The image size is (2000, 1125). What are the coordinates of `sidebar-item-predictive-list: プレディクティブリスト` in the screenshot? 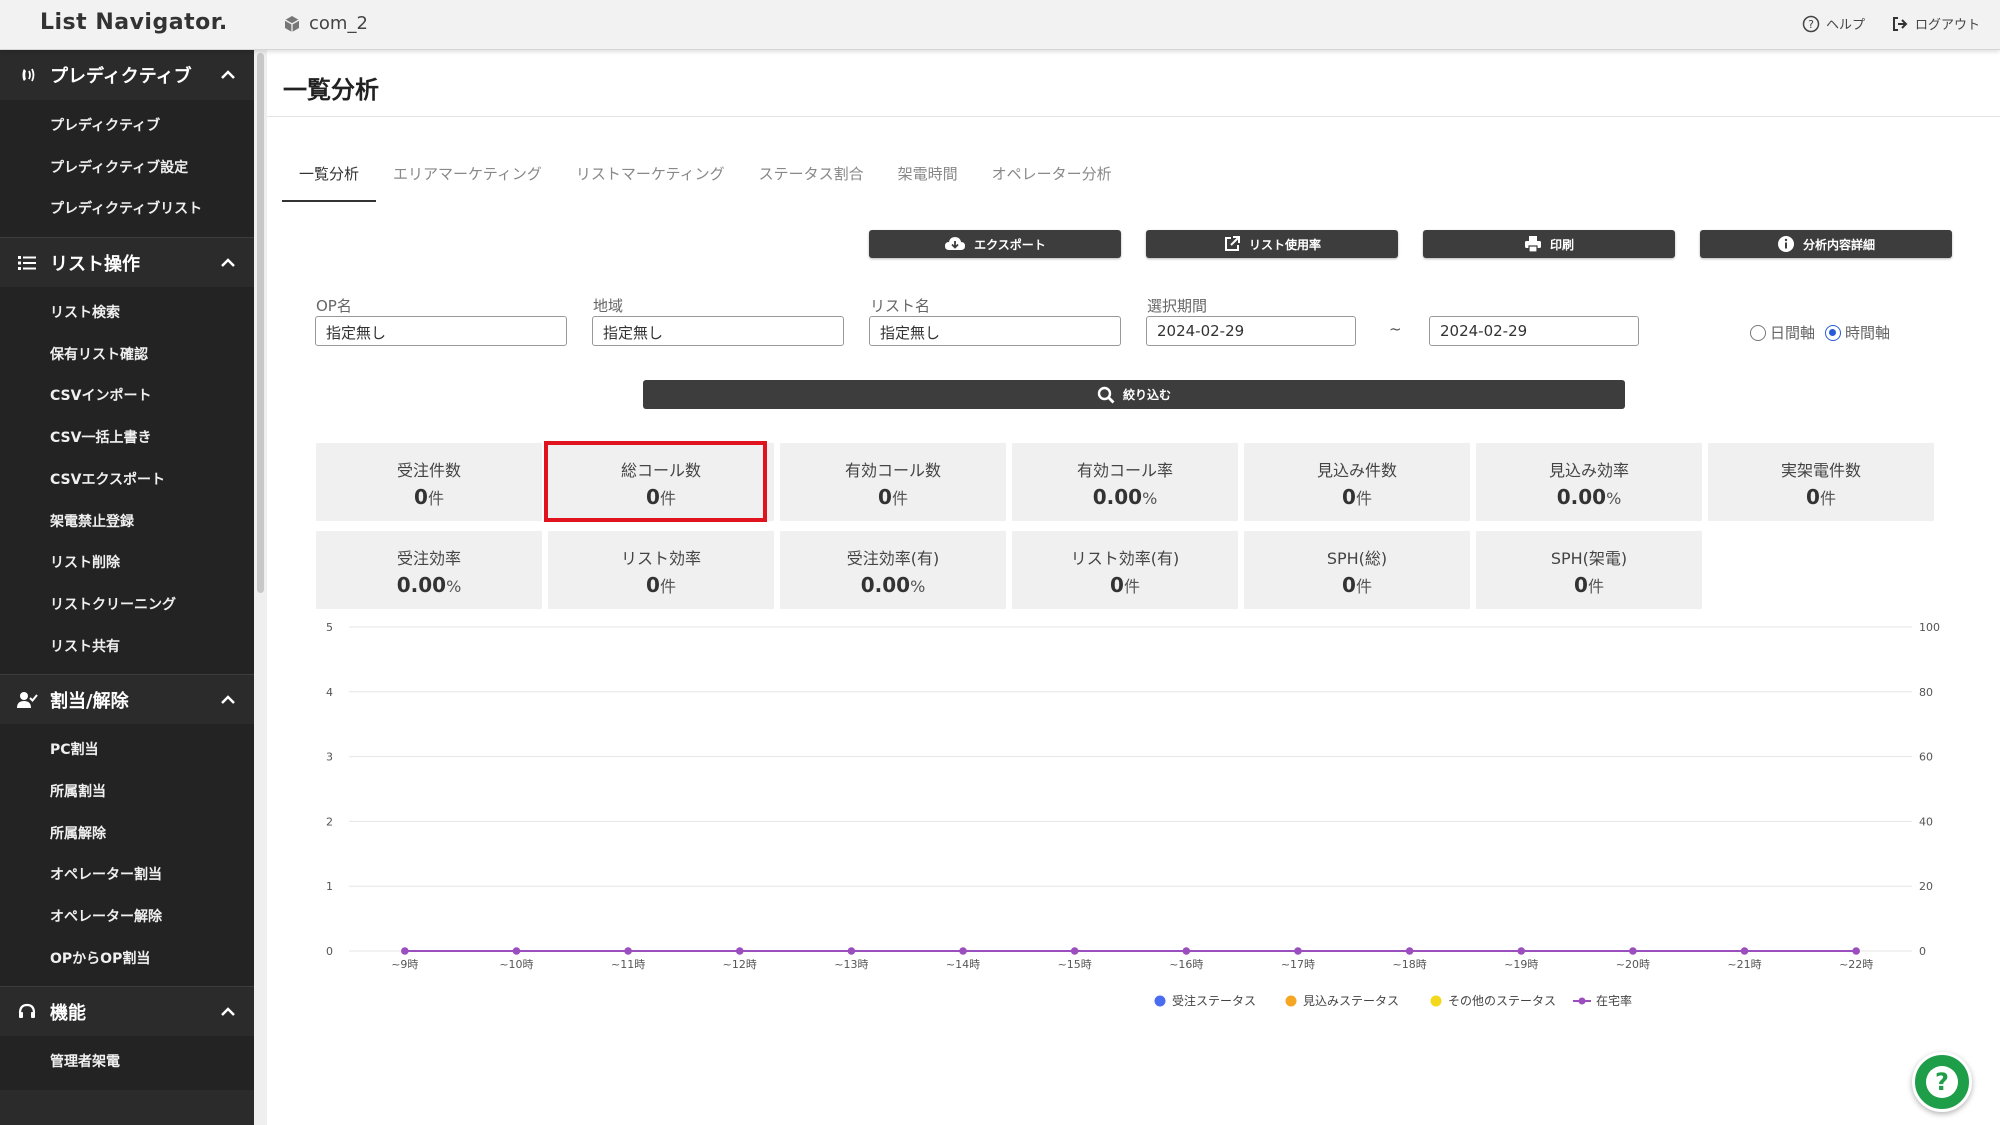 It's located at (127, 210).